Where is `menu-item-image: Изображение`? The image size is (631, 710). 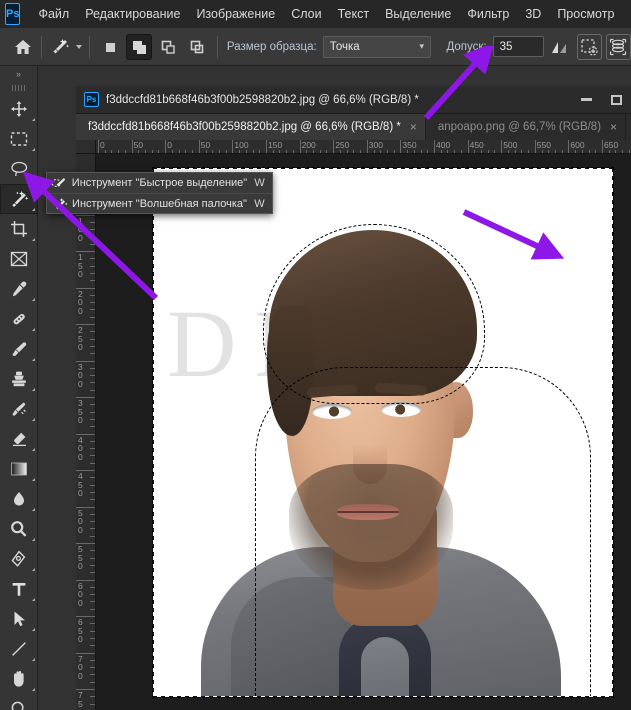
menu-item-image: Изображение is located at coordinates (235, 14).